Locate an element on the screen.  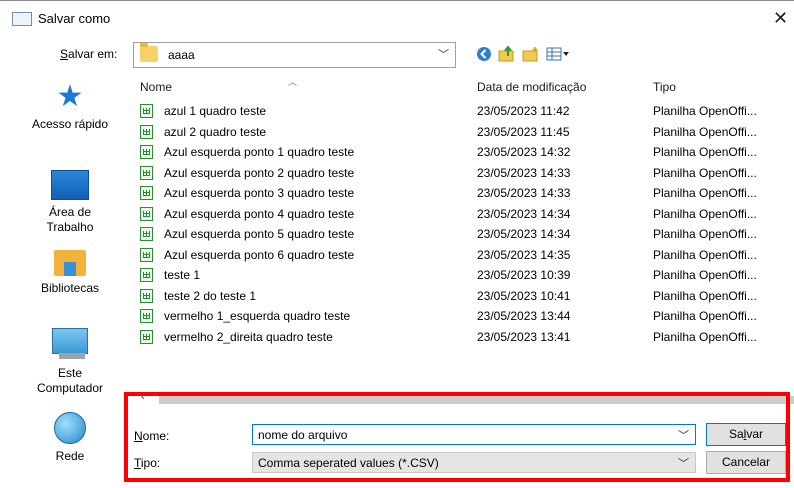
file-name: Azul esquerda ponto 2 quadro teste is located at coordinates (259, 172).